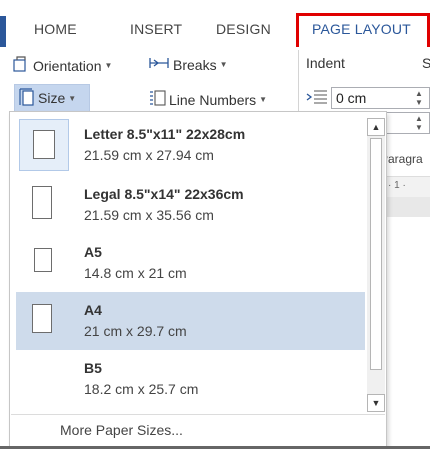  I want to click on tab-page-layout: PAGE LAYOUT, so click(361, 29).